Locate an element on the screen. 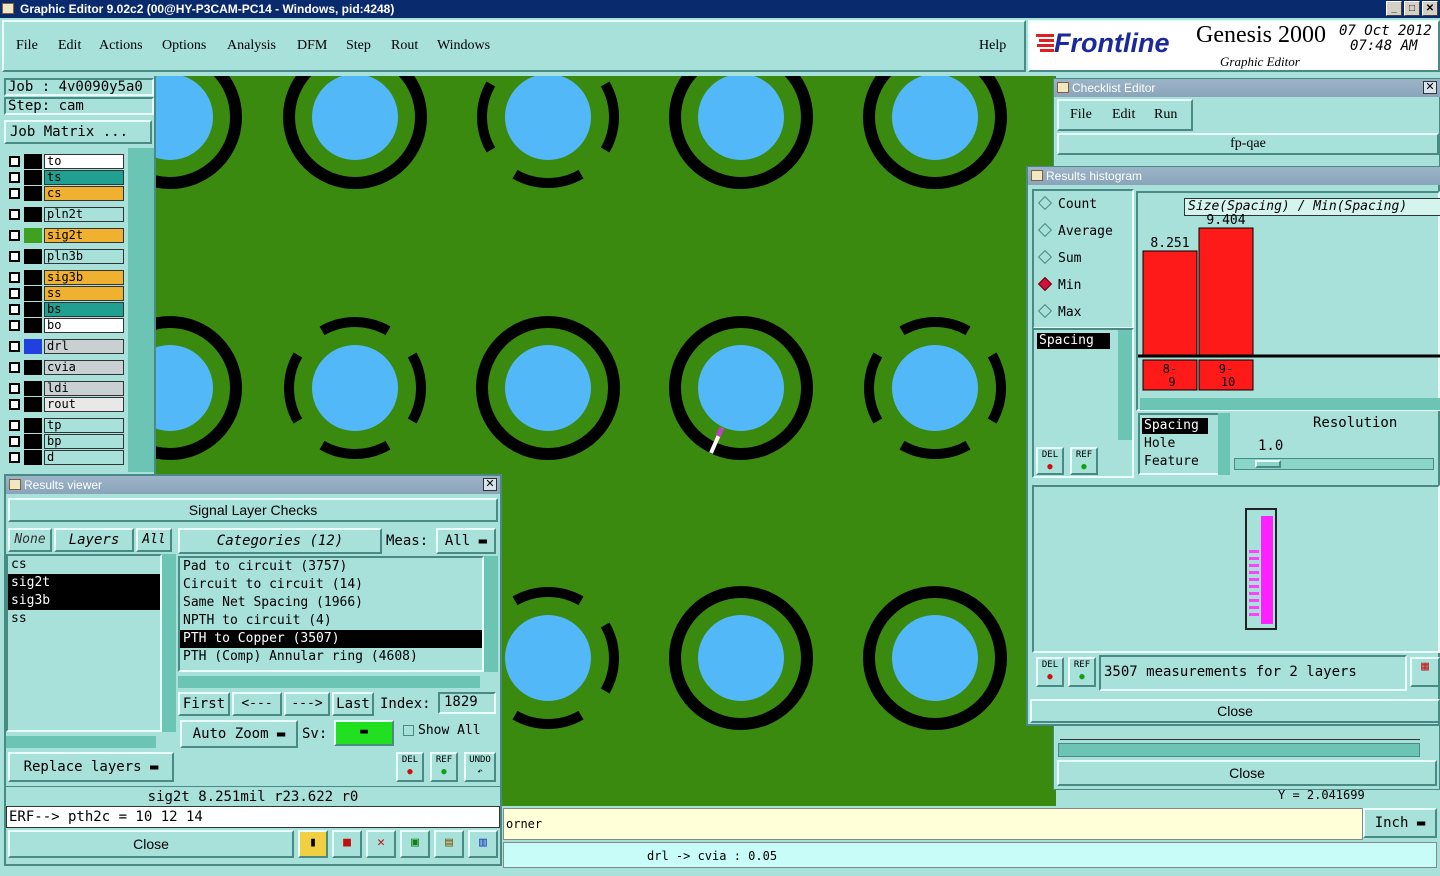 The width and height of the screenshot is (1440, 876). checklist-menu-file: File is located at coordinates (1081, 115).